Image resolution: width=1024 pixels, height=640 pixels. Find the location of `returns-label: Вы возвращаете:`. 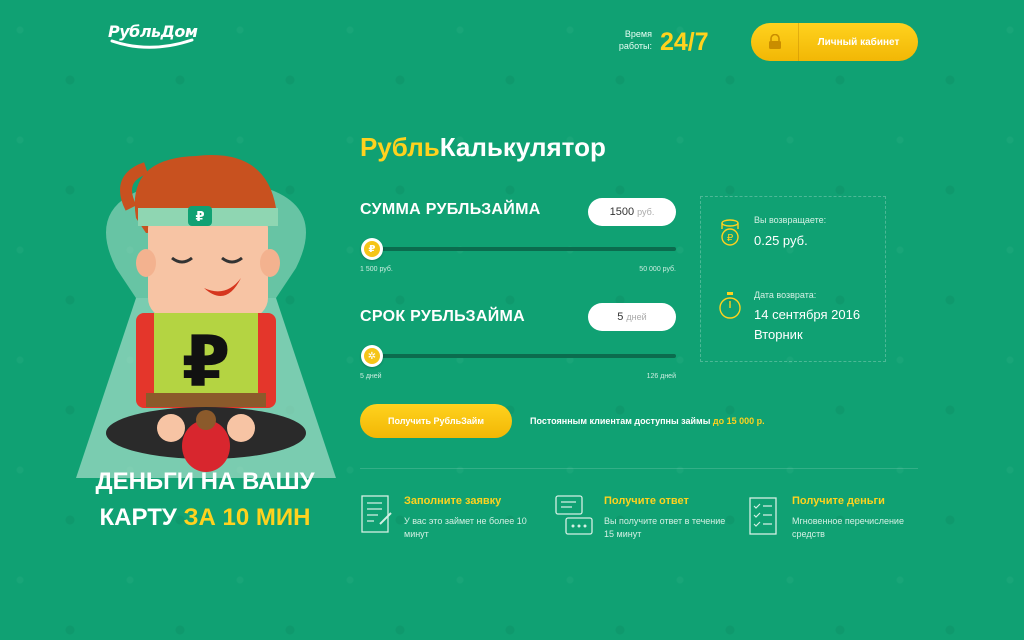

returns-label: Вы возвращаете: is located at coordinates (790, 220).